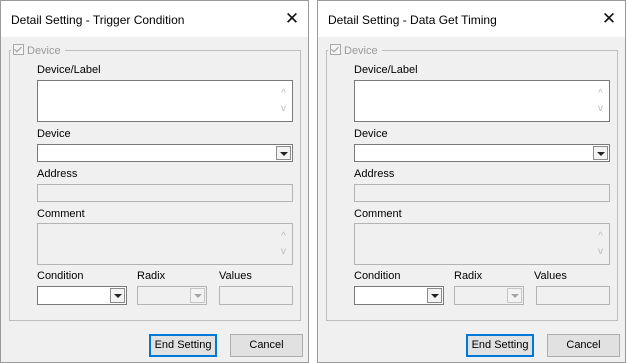 This screenshot has height=363, width=627. I want to click on dialog-title: Detail Setting - Trigger Condition, so click(98, 20).